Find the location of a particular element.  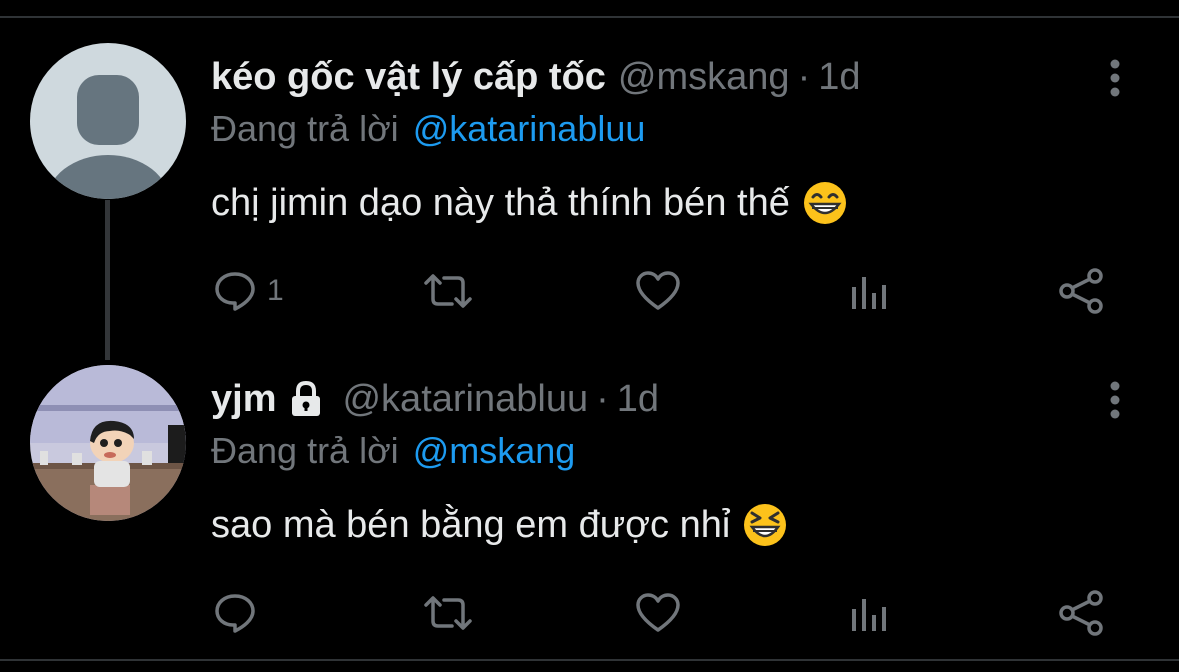

tweet-actions: 1 is located at coordinates (589, 295).